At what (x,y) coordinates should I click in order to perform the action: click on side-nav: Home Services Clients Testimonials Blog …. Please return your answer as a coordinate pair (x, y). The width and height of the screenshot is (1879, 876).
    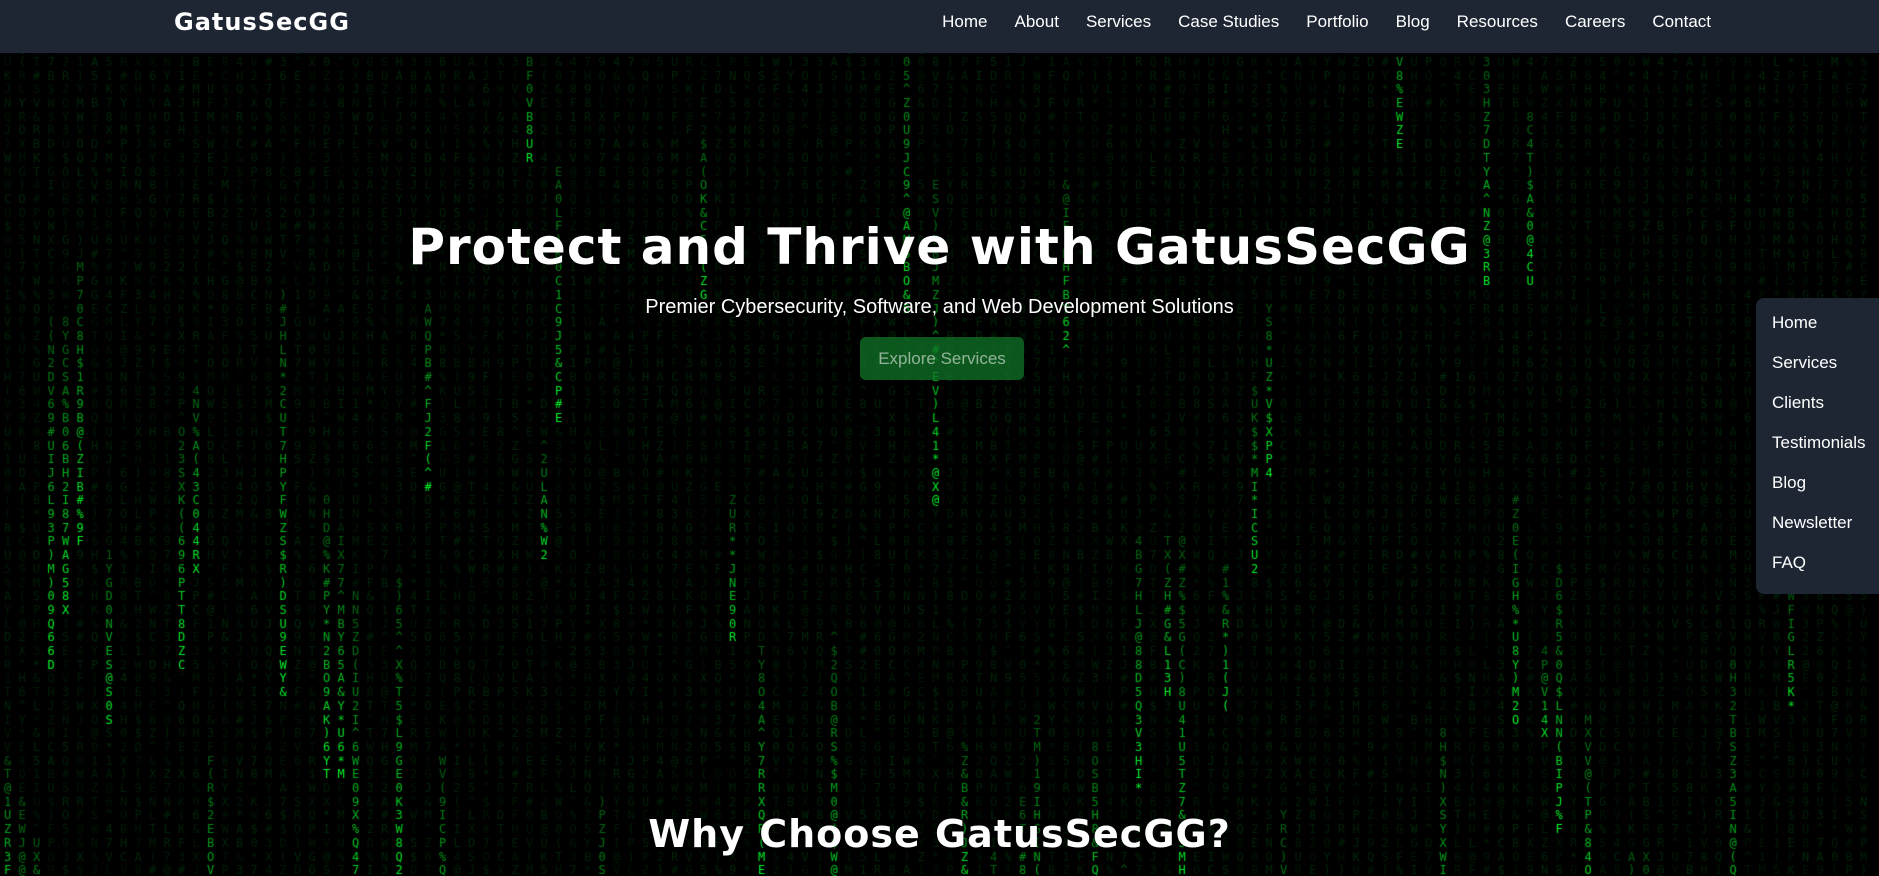
    Looking at the image, I should click on (1817, 446).